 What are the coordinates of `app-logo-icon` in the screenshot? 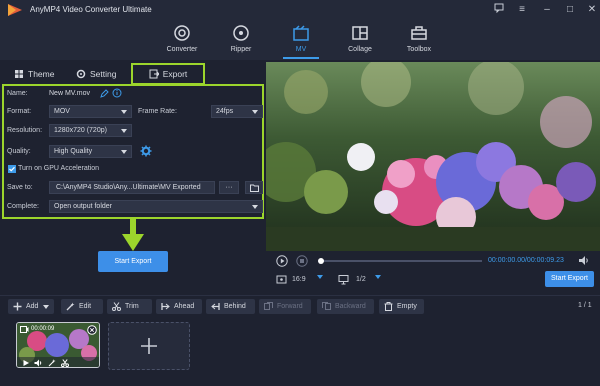 It's located at (15, 10).